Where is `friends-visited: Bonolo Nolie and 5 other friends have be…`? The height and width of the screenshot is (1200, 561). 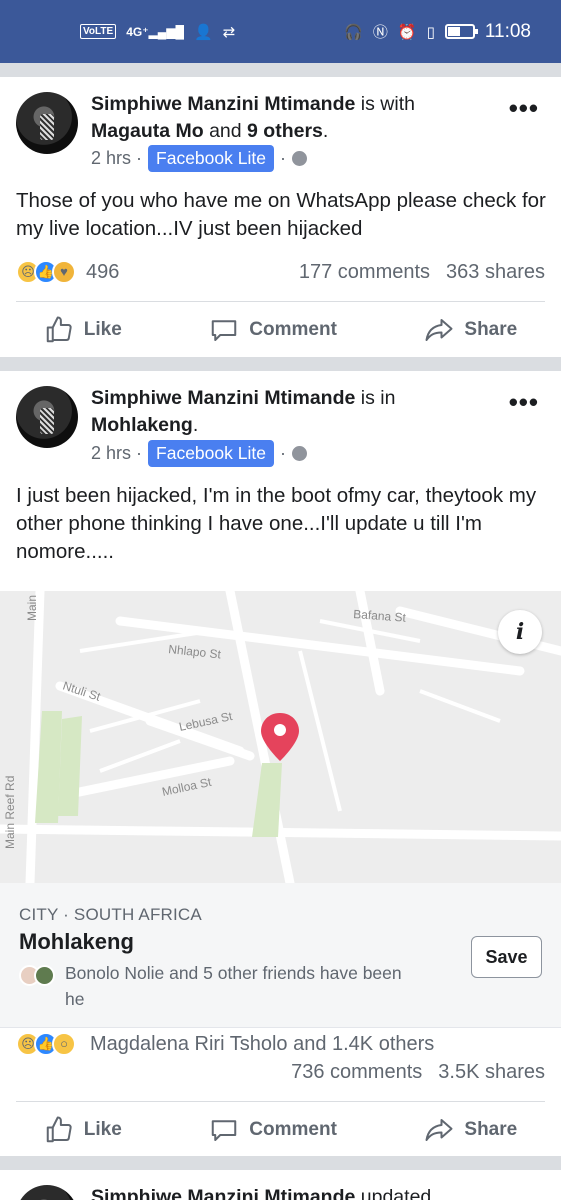 friends-visited: Bonolo Nolie and 5 other friends have be… is located at coordinates (222, 986).